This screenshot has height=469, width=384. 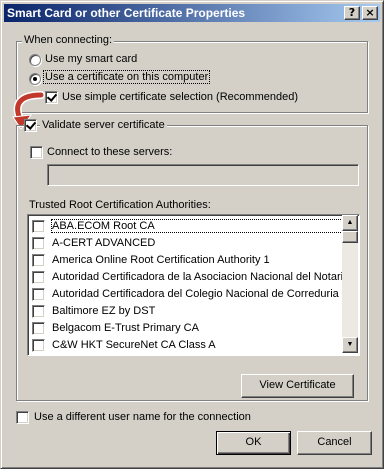 I want to click on list-item-label: Belgacom E-Trust Primary CA, so click(x=125, y=328).